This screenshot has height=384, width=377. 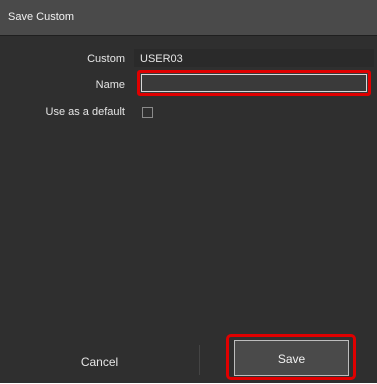 What do you see at coordinates (147, 112) in the screenshot?
I see `use-as-default-checkbox` at bounding box center [147, 112].